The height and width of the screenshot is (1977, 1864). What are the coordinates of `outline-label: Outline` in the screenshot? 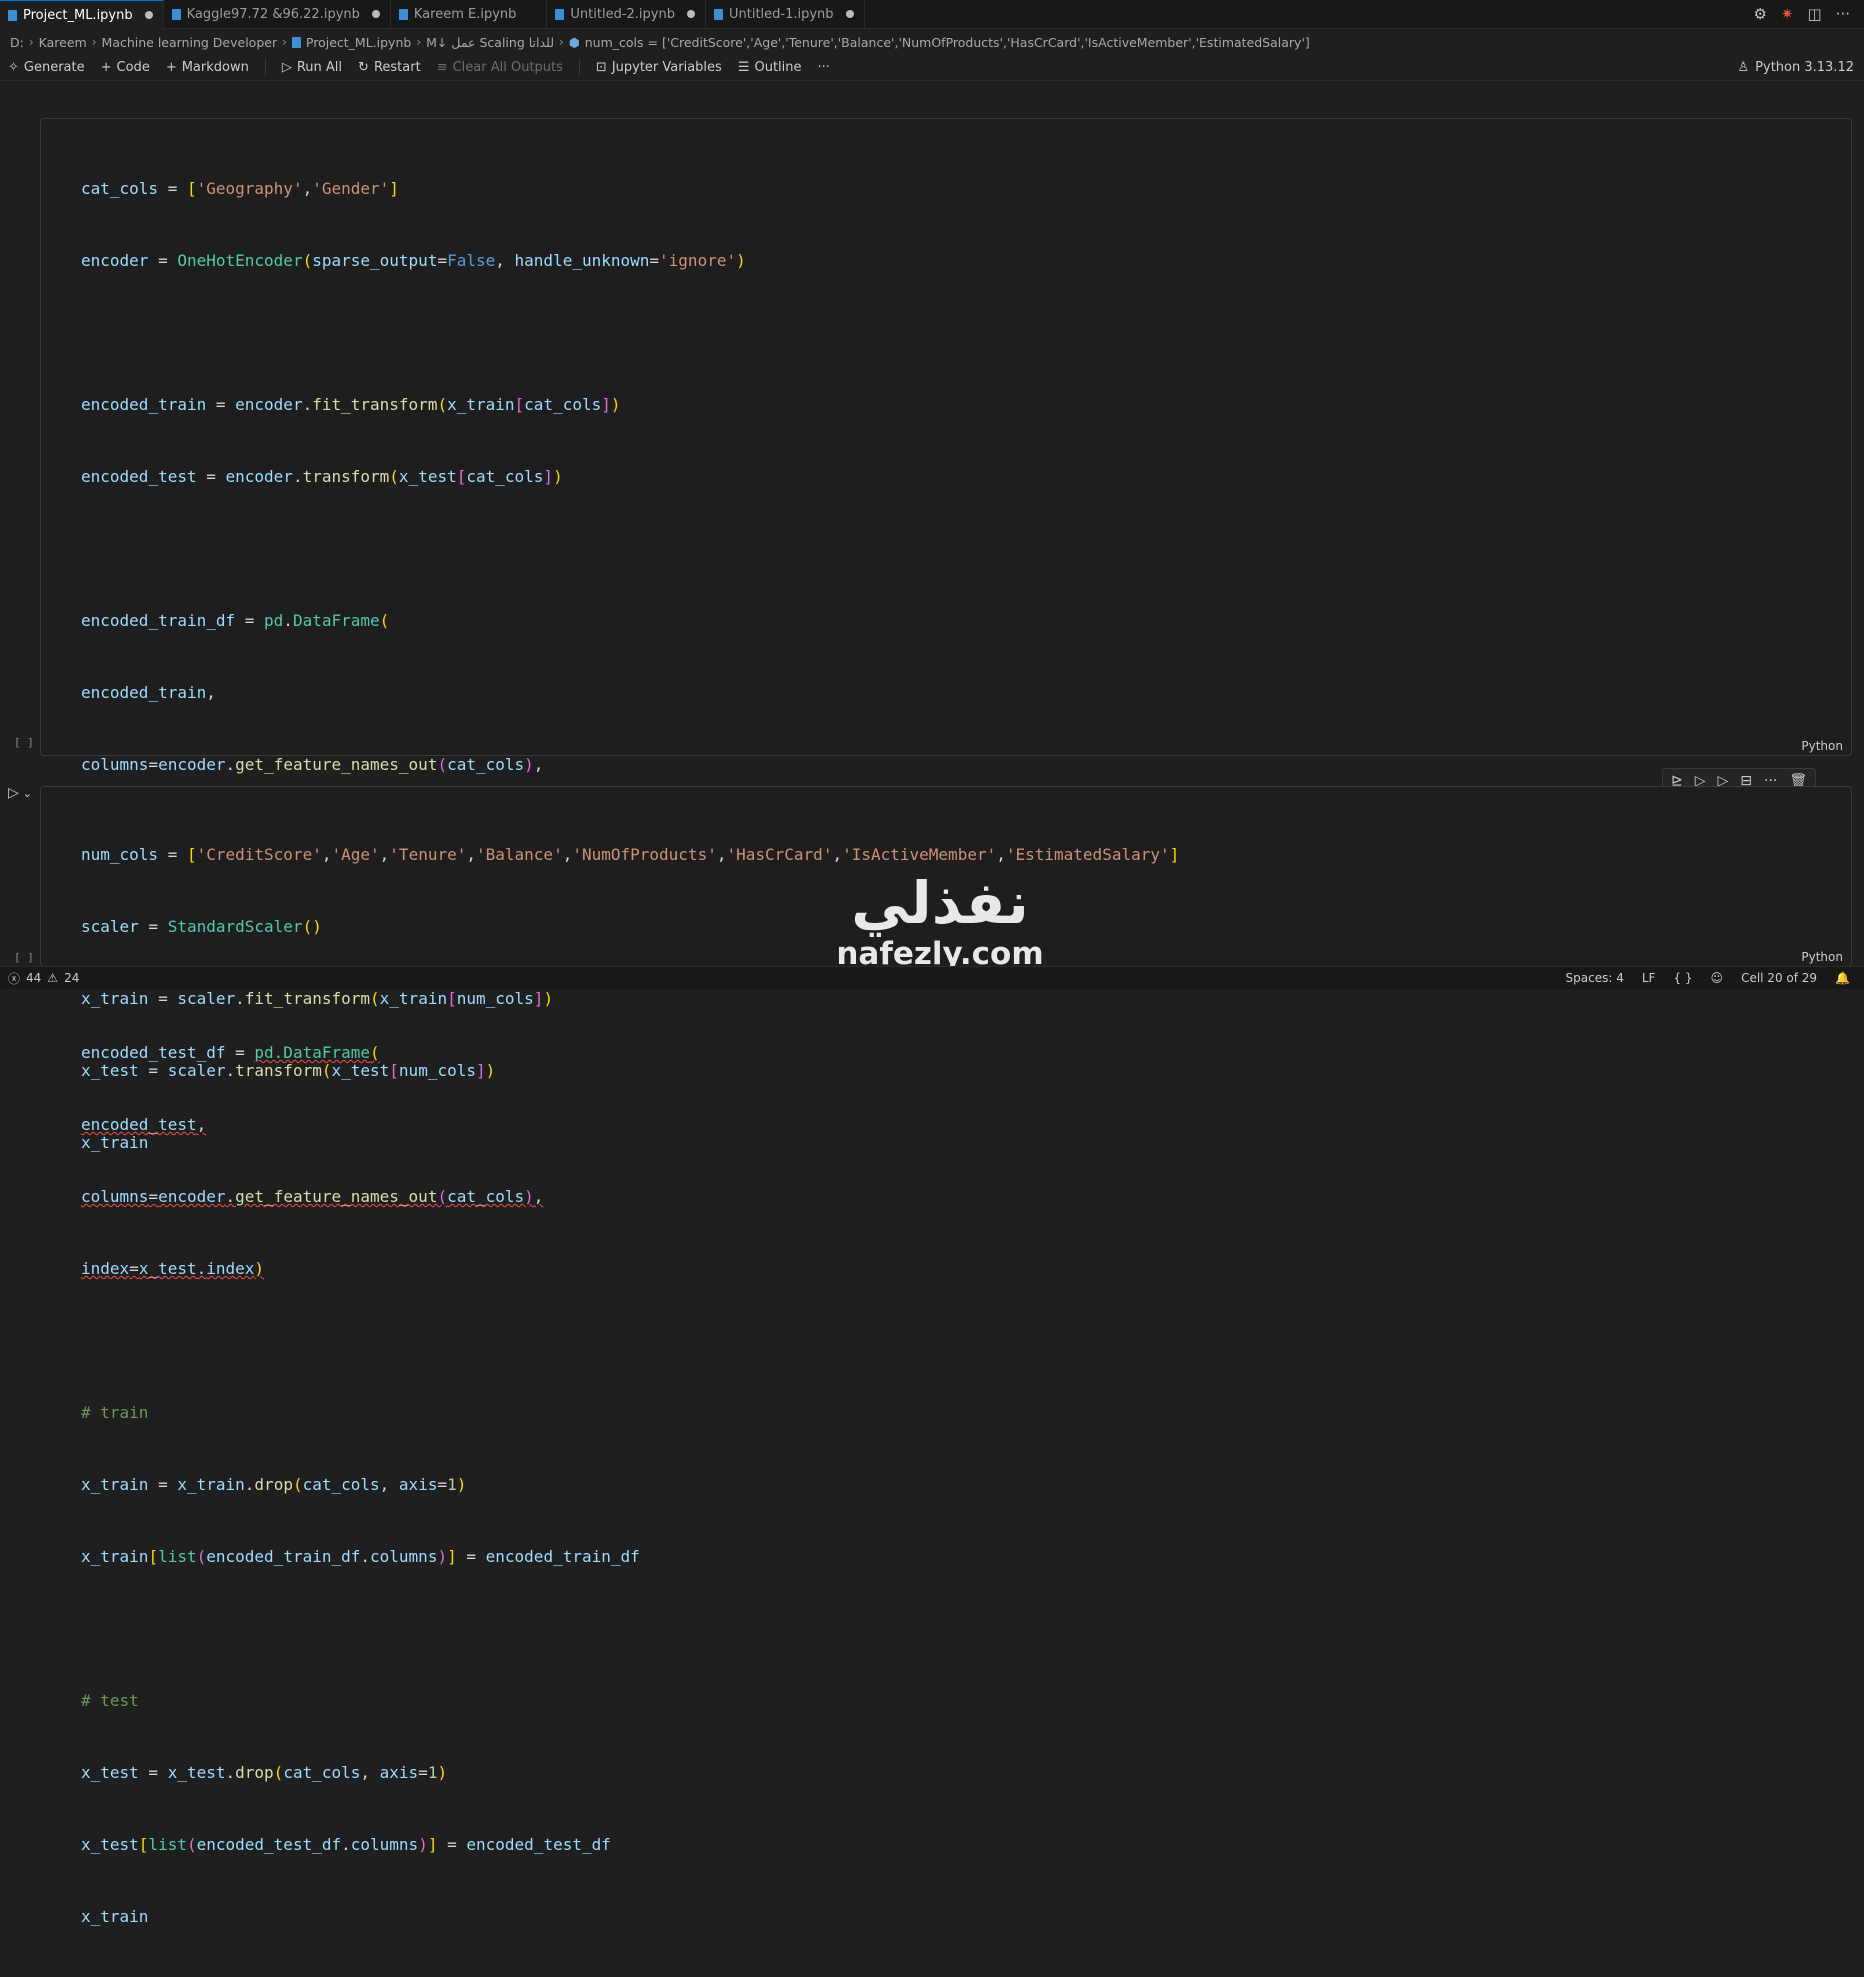 It's located at (778, 67).